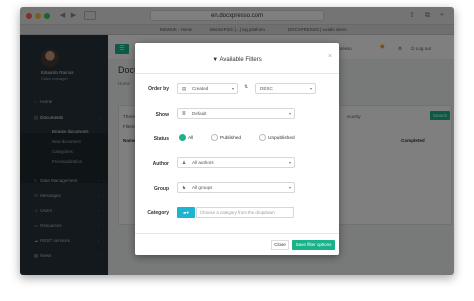 The image size is (474, 301). What do you see at coordinates (184, 88) in the screenshot?
I see `sort-icon: ▤` at bounding box center [184, 88].